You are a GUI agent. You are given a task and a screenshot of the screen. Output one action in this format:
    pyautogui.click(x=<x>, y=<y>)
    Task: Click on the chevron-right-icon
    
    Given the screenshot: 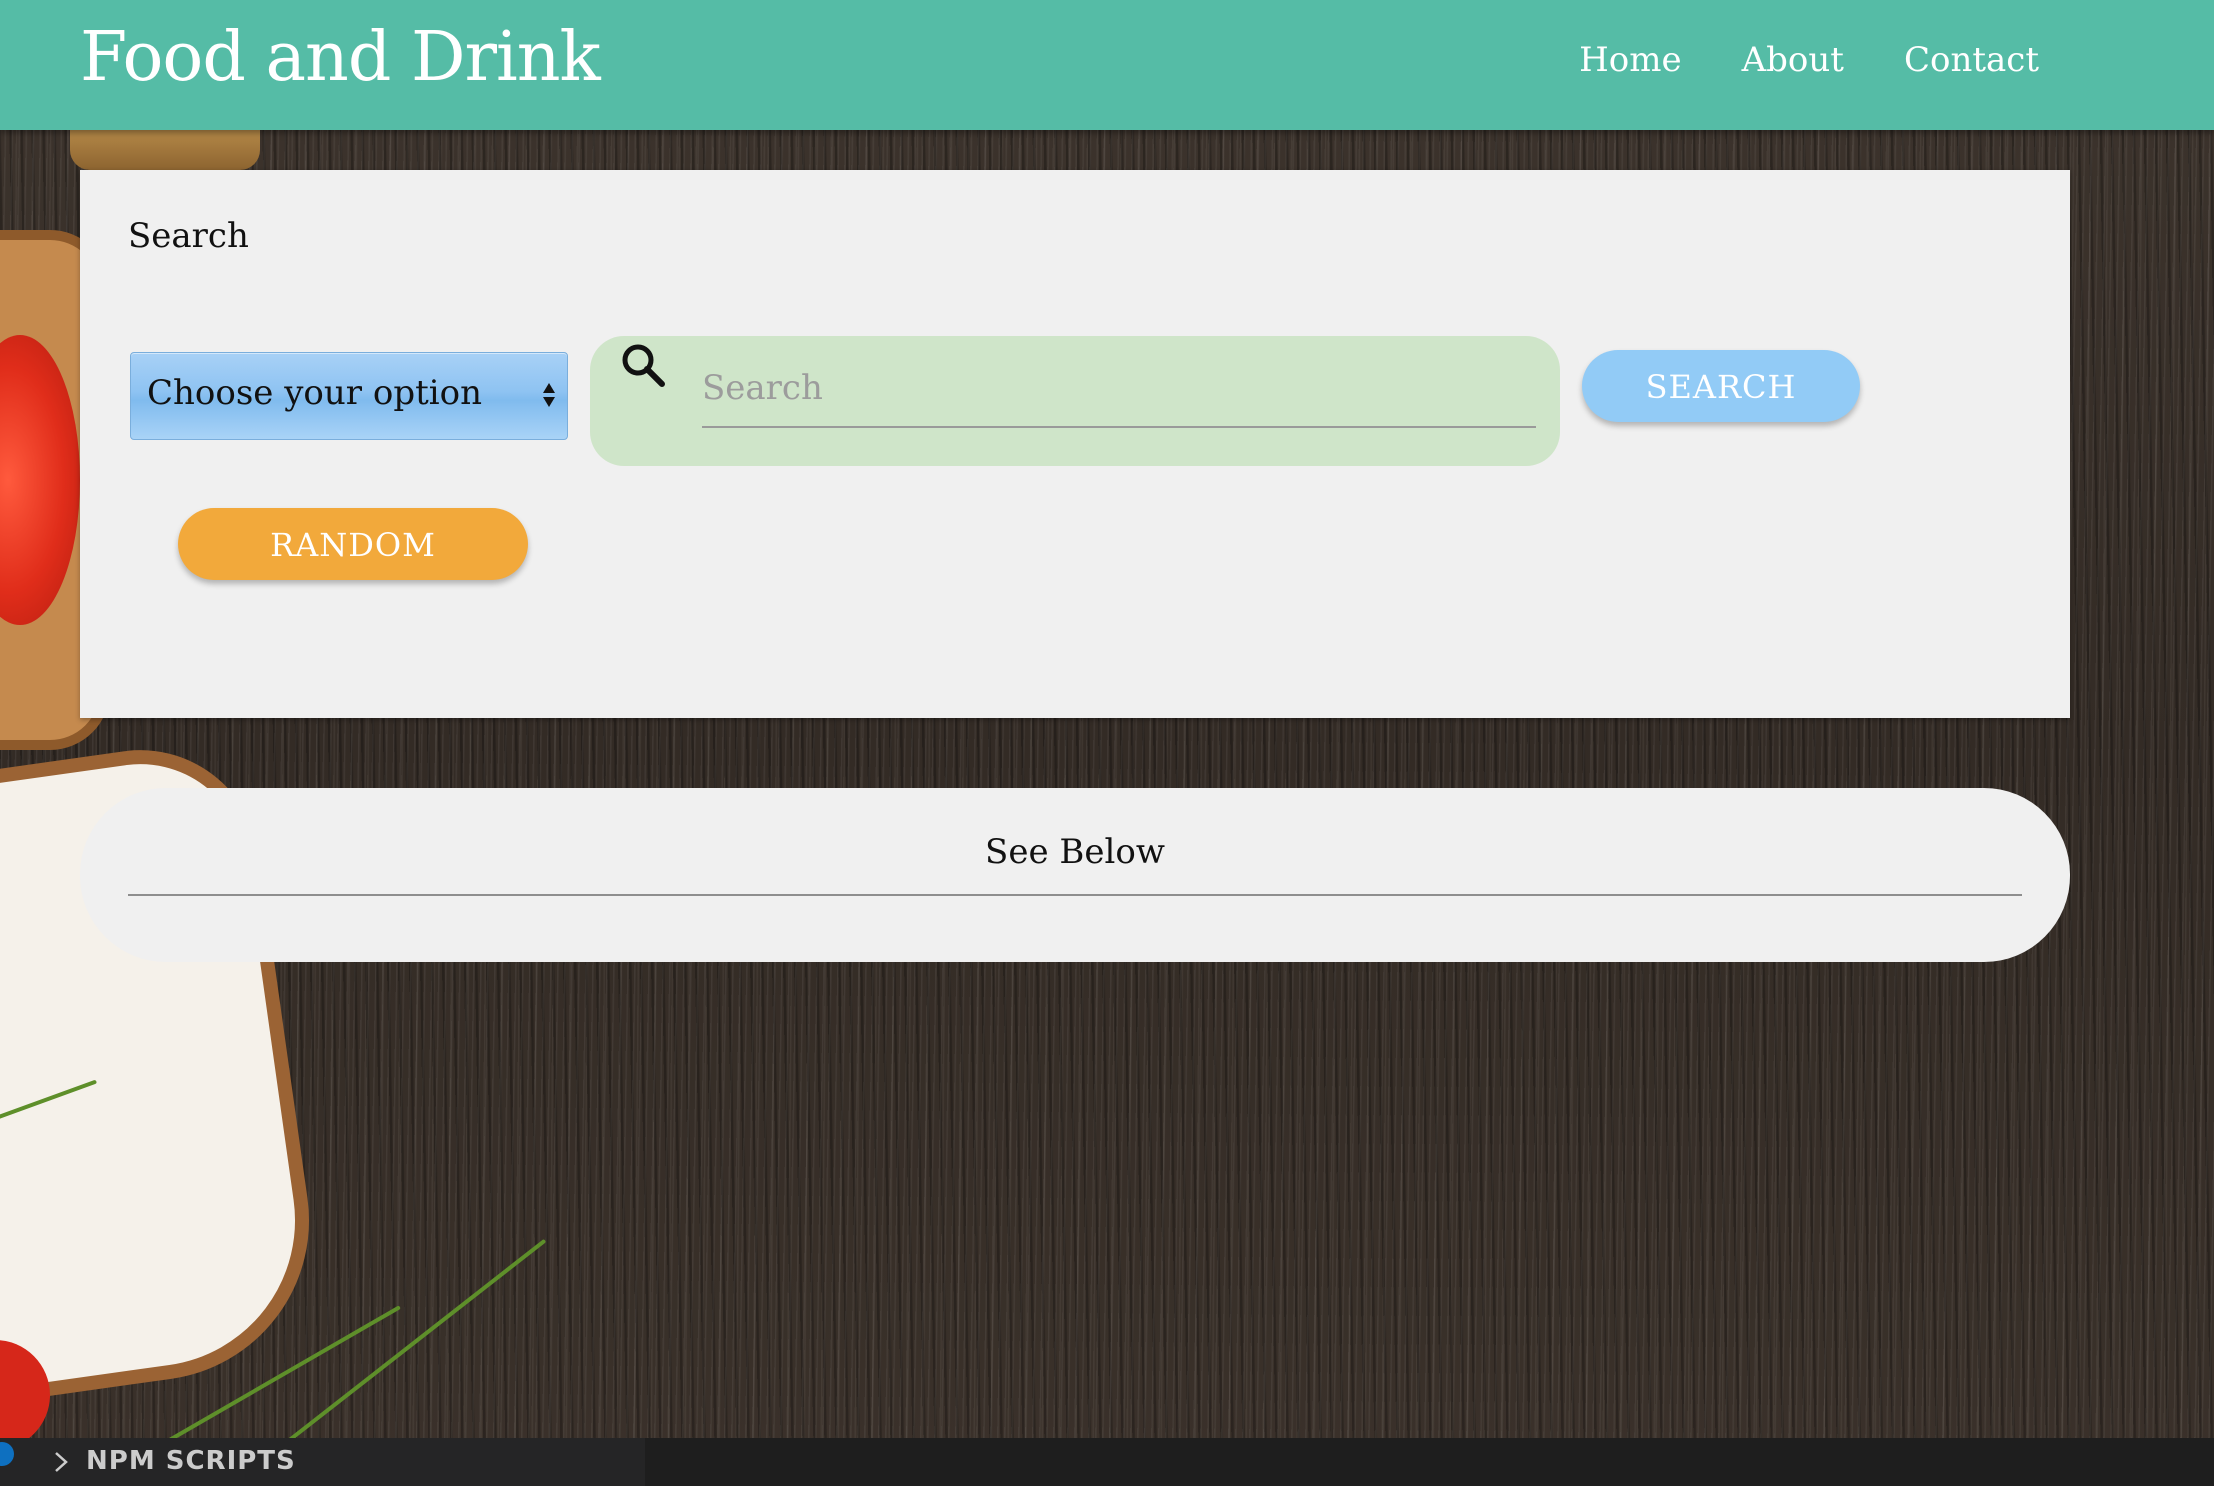 What is the action you would take?
    pyautogui.click(x=61, y=1462)
    